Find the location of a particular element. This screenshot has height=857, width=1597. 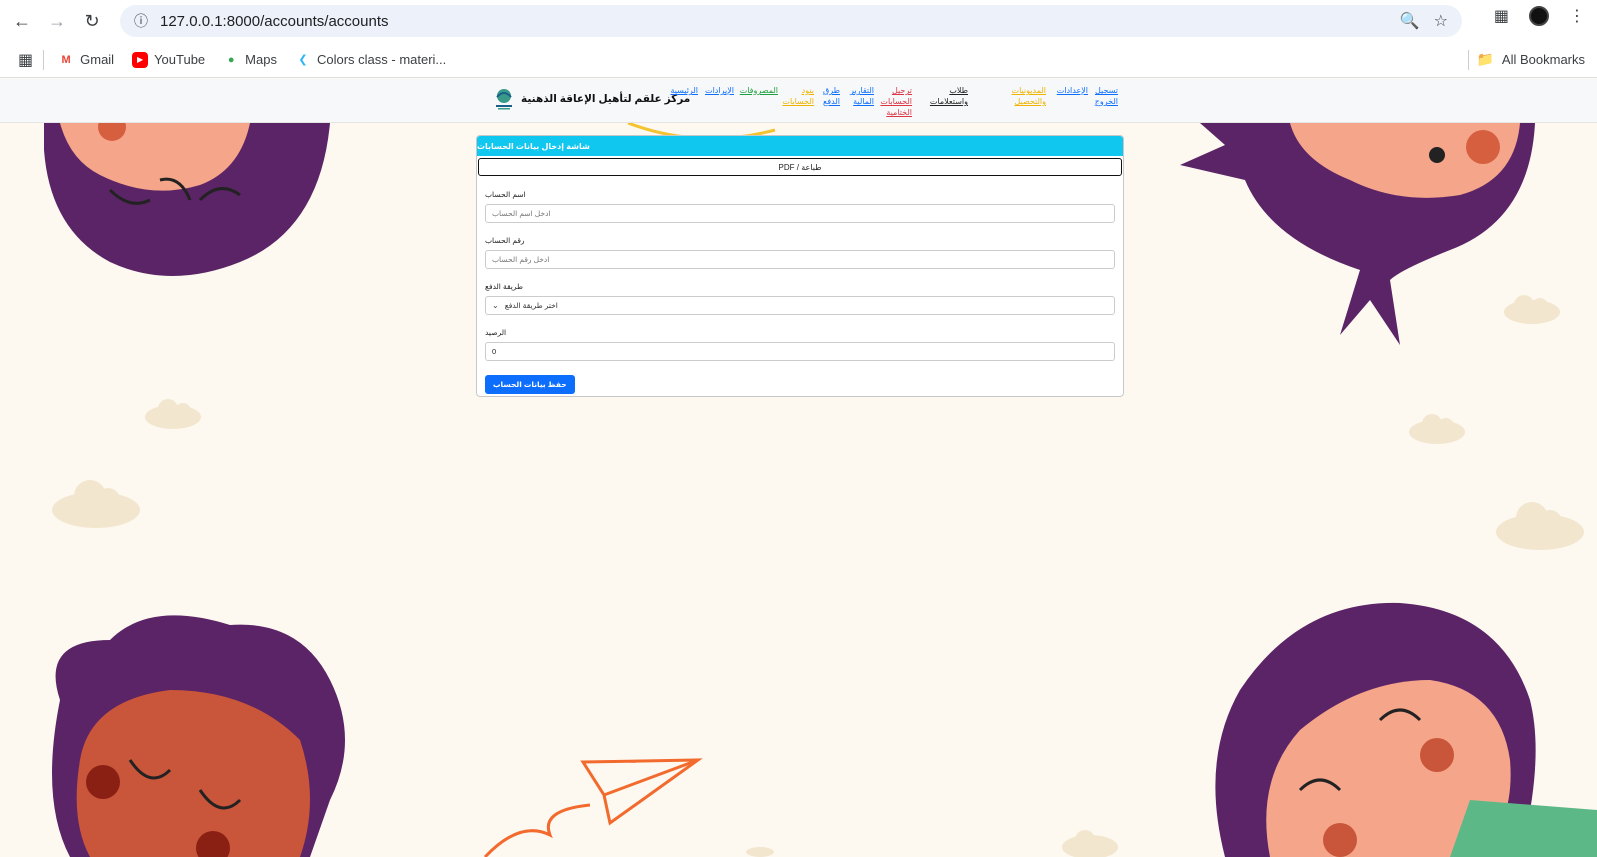

boy-illustration-bottom-left is located at coordinates (198, 736).